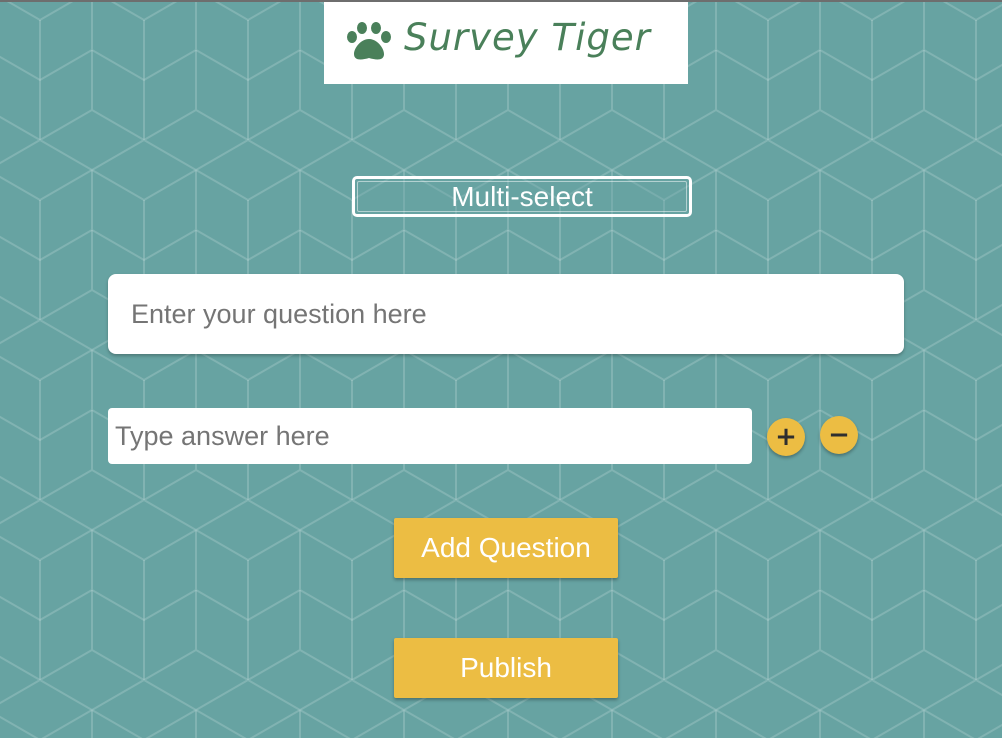 The height and width of the screenshot is (738, 1002). I want to click on publish-label: Publish, so click(506, 667).